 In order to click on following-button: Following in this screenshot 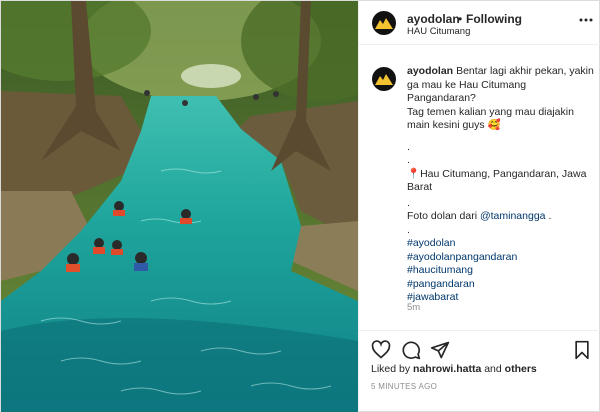, I will do `click(494, 19)`.